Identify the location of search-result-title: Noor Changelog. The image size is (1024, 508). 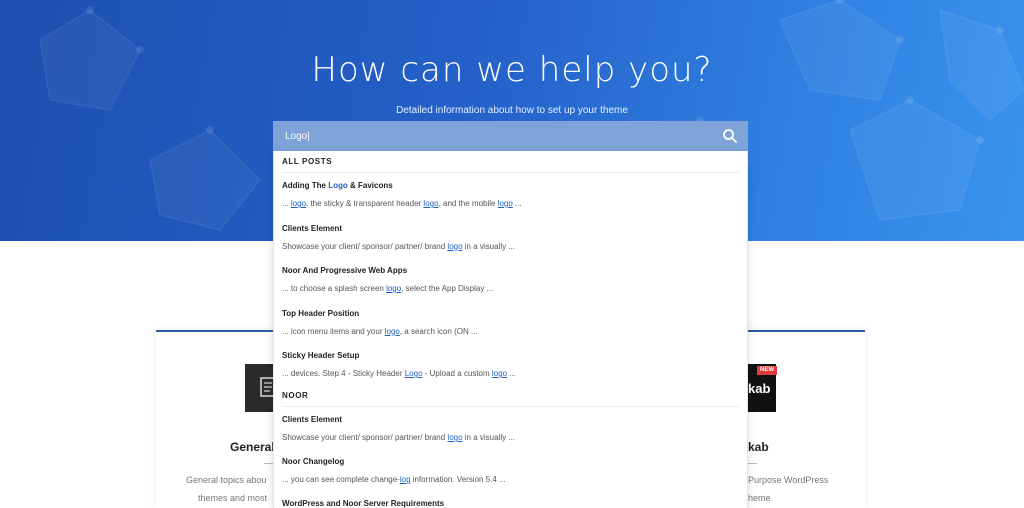
(313, 461).